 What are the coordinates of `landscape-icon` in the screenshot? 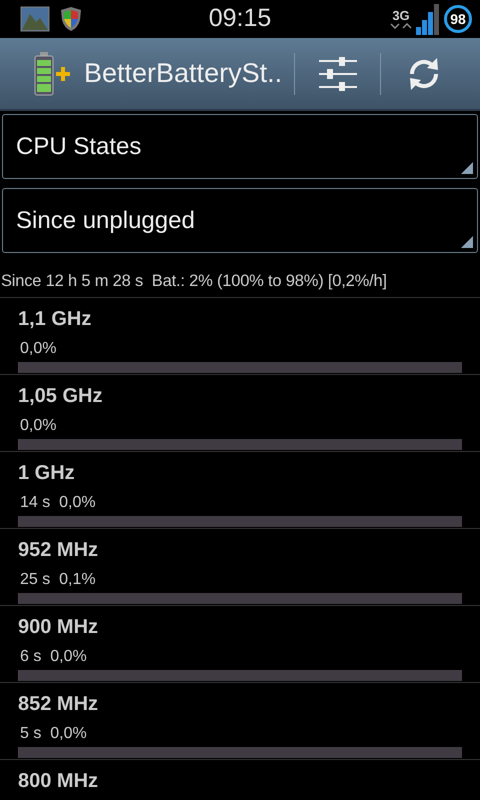 It's located at (35, 19).